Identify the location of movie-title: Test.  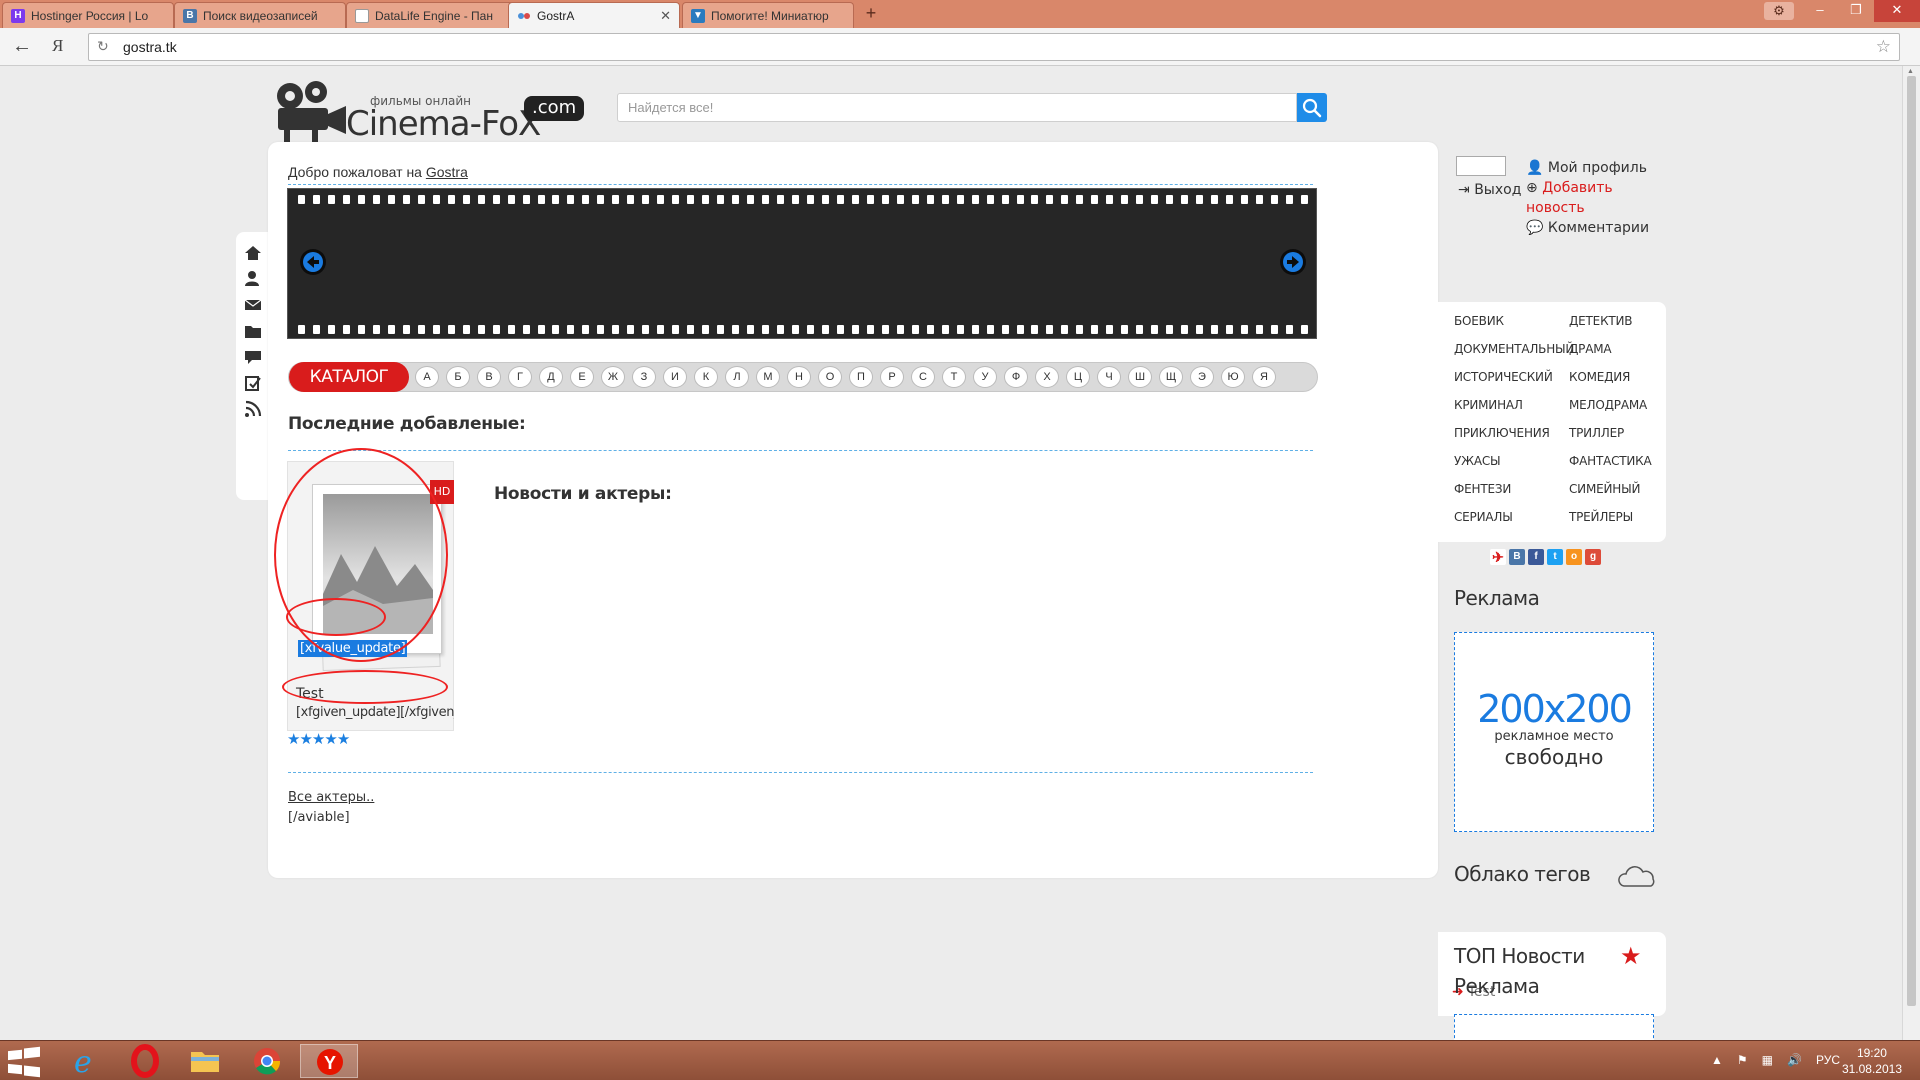
(310, 694).